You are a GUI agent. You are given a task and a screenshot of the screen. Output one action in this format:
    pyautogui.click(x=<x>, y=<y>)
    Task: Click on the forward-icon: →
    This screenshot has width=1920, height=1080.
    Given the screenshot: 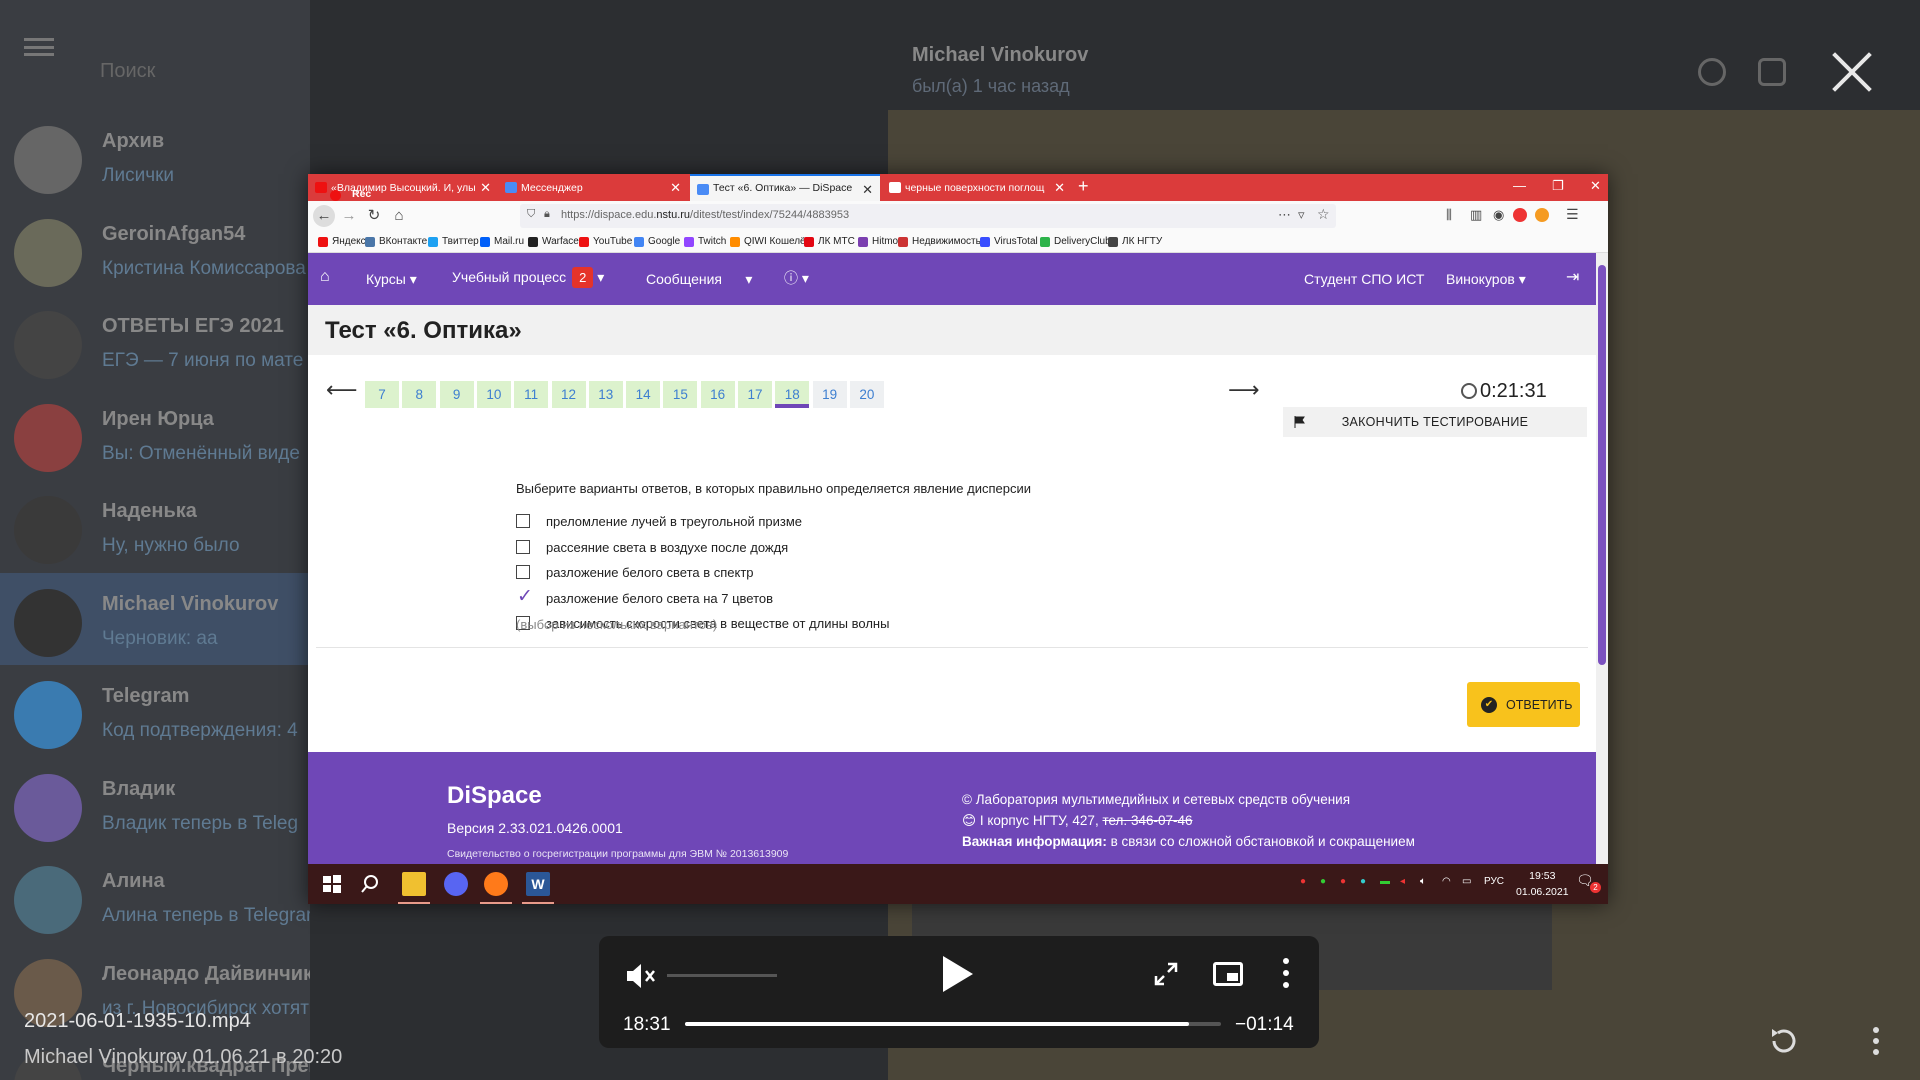 What is the action you would take?
    pyautogui.click(x=349, y=216)
    